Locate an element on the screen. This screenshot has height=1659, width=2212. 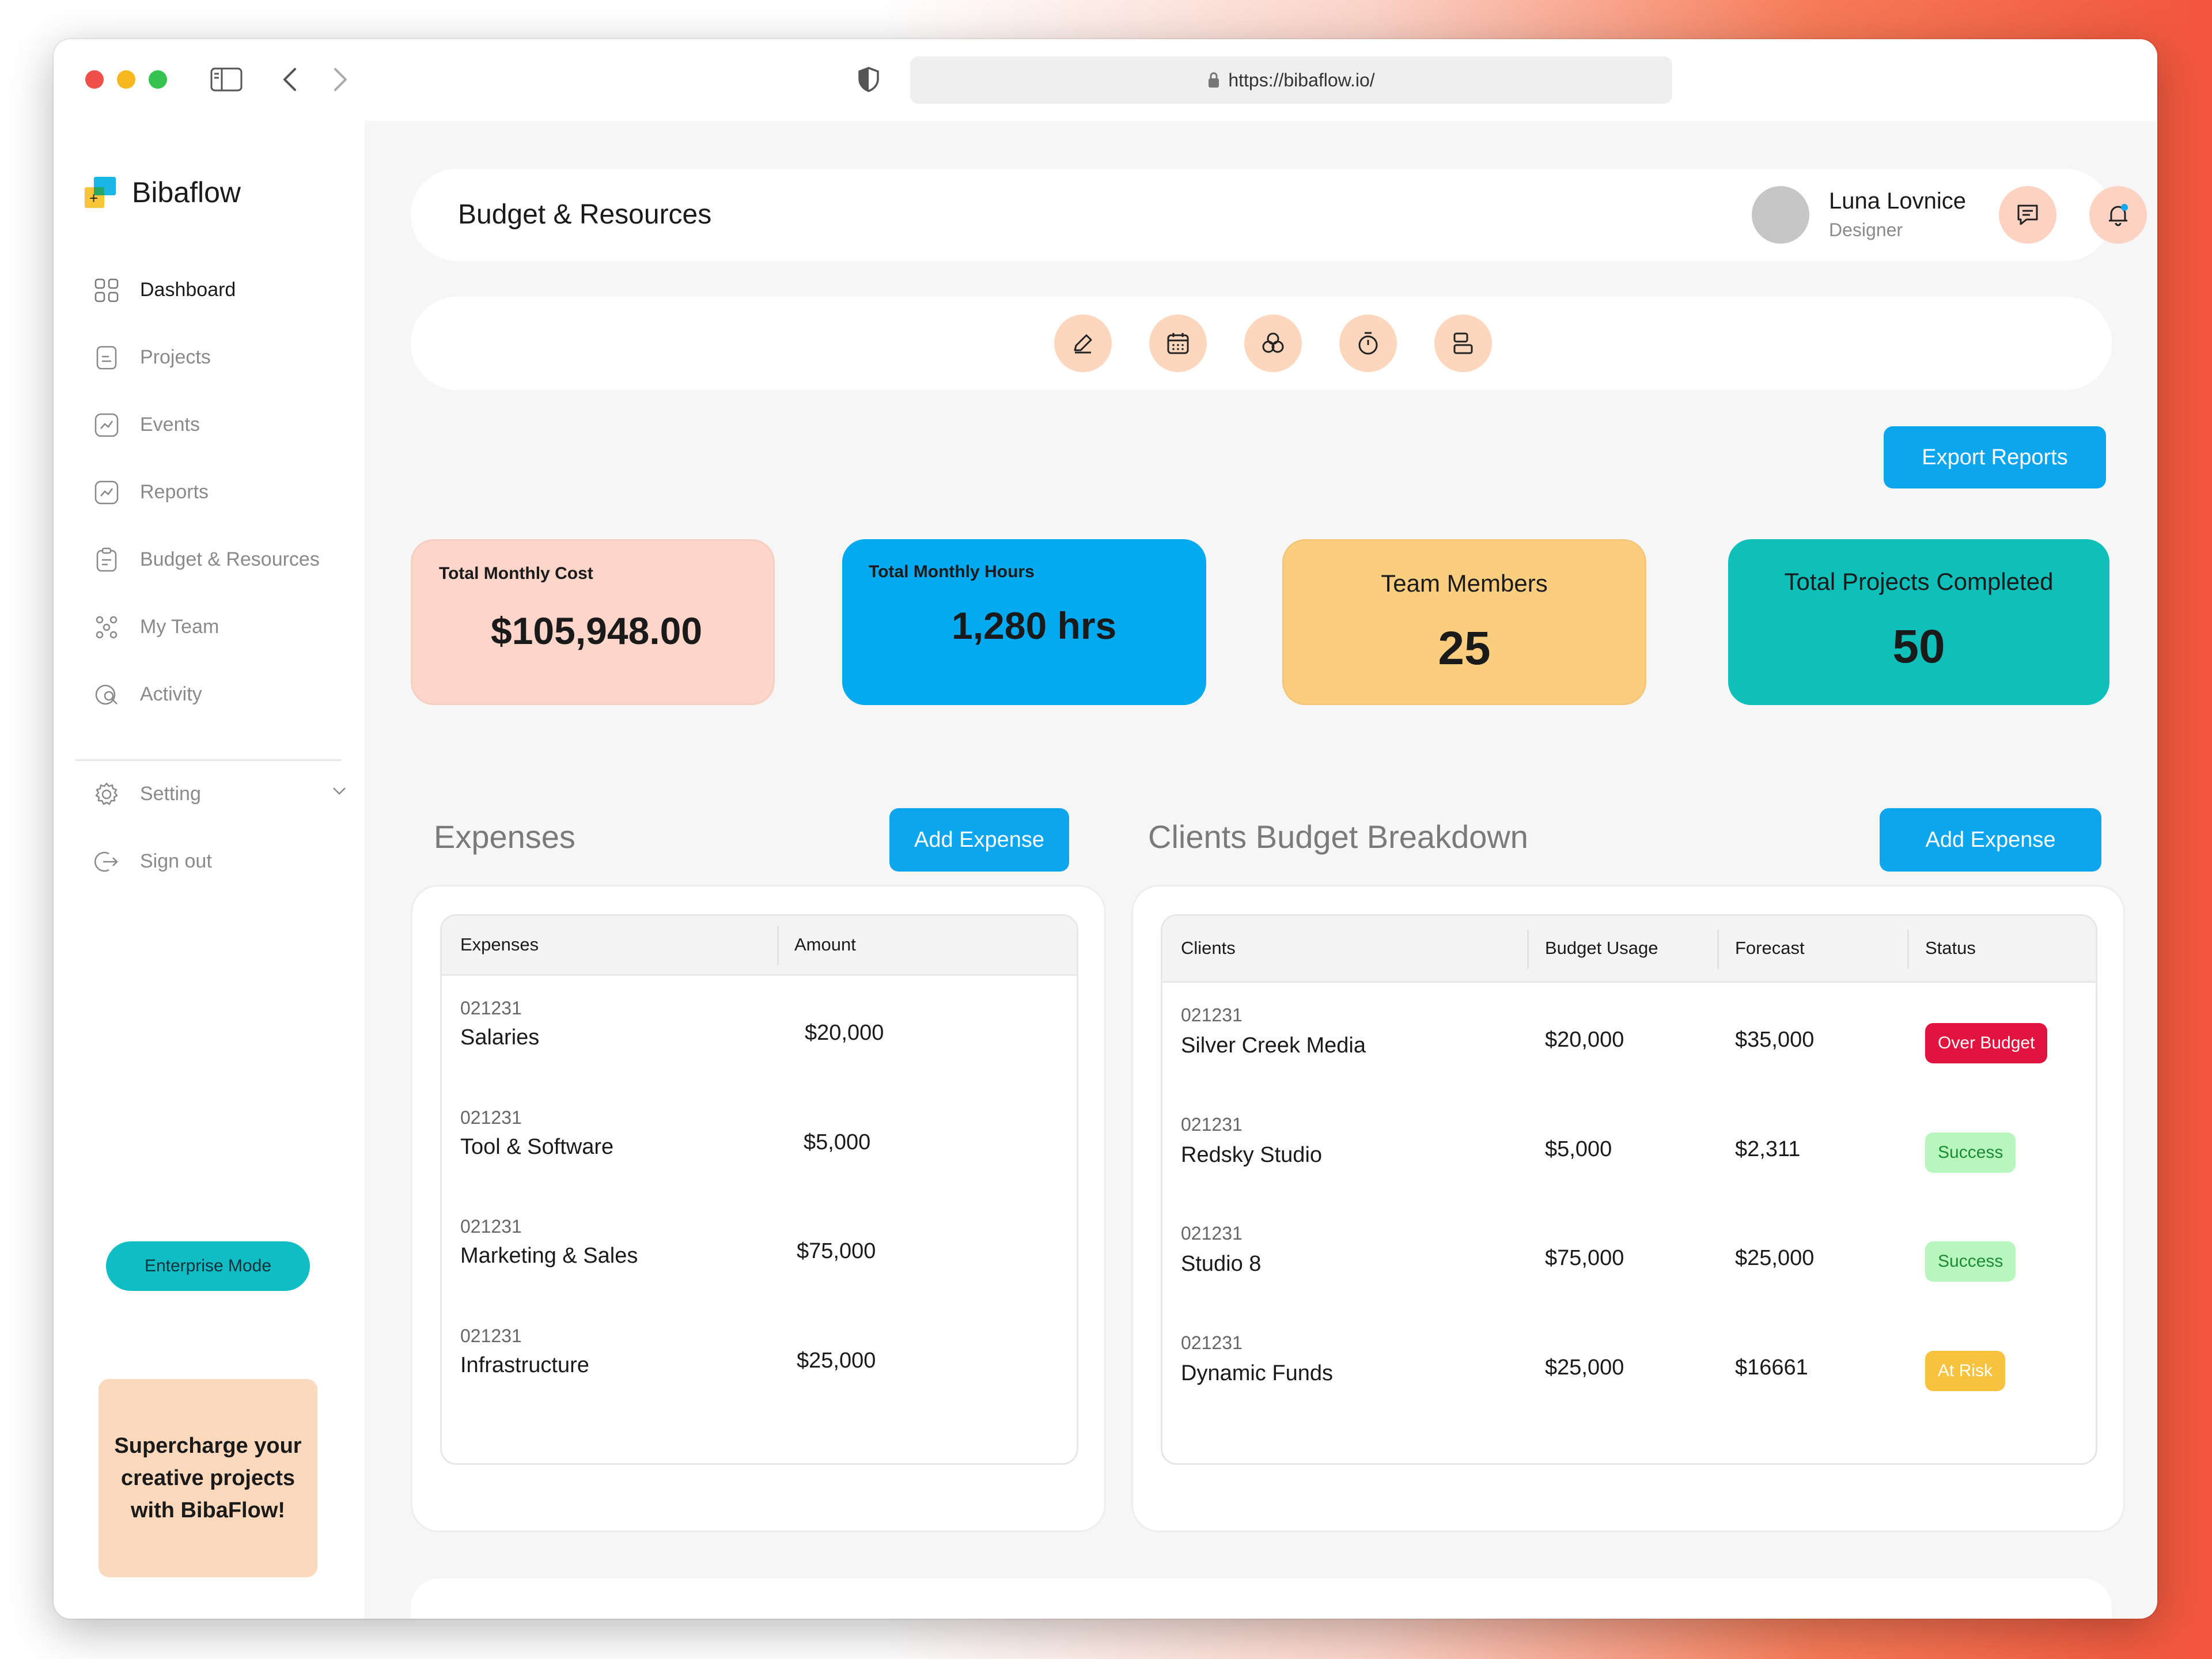
pencil-icon is located at coordinates (1083, 344).